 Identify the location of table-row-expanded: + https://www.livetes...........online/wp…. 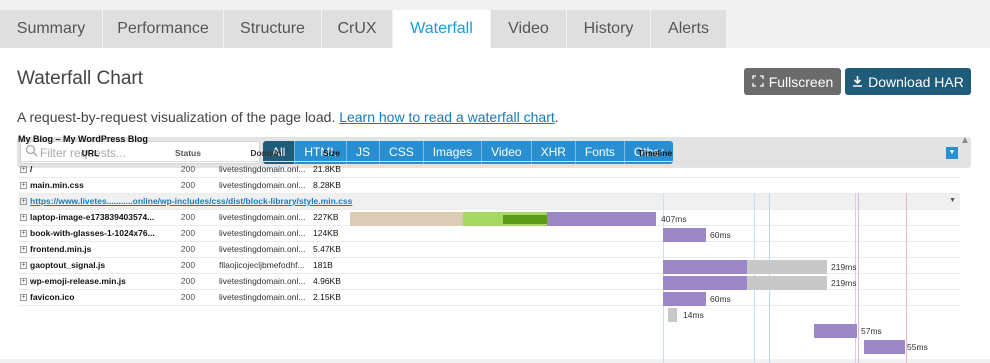
(489, 201).